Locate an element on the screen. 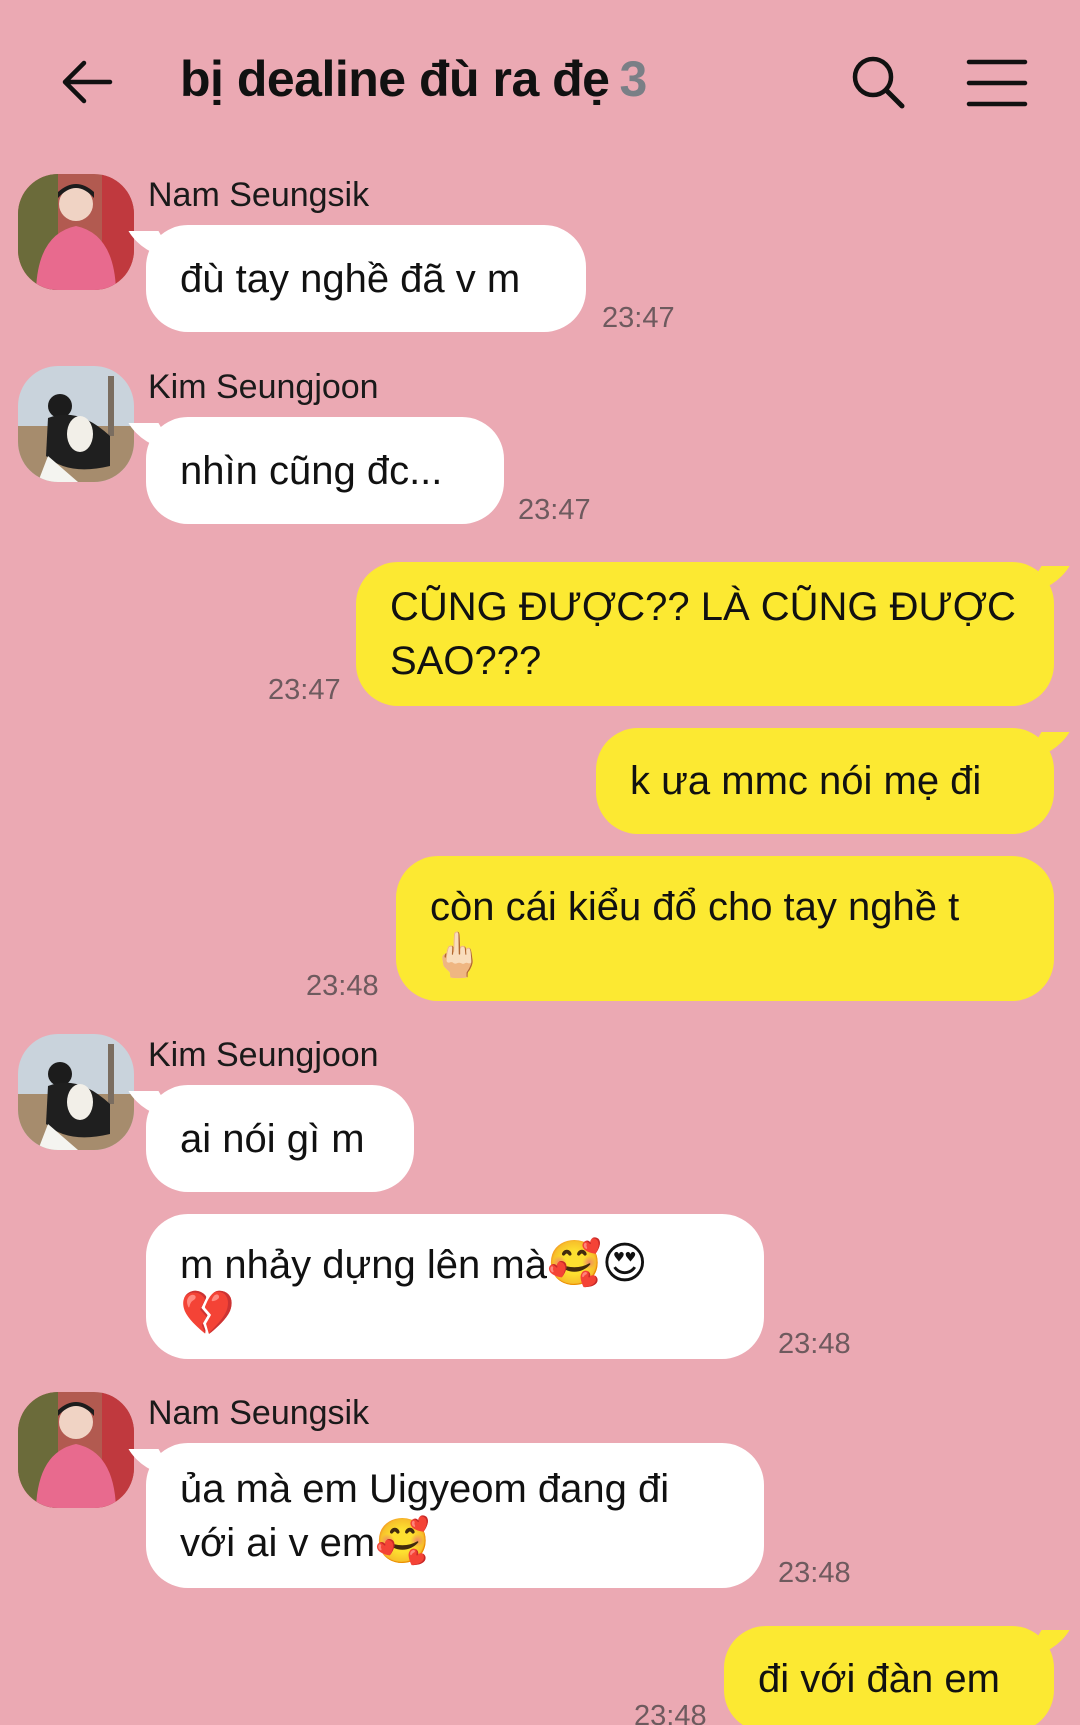  chat-header: bị dealine đù ra đẹ 3 is located at coordinates (540, 85).